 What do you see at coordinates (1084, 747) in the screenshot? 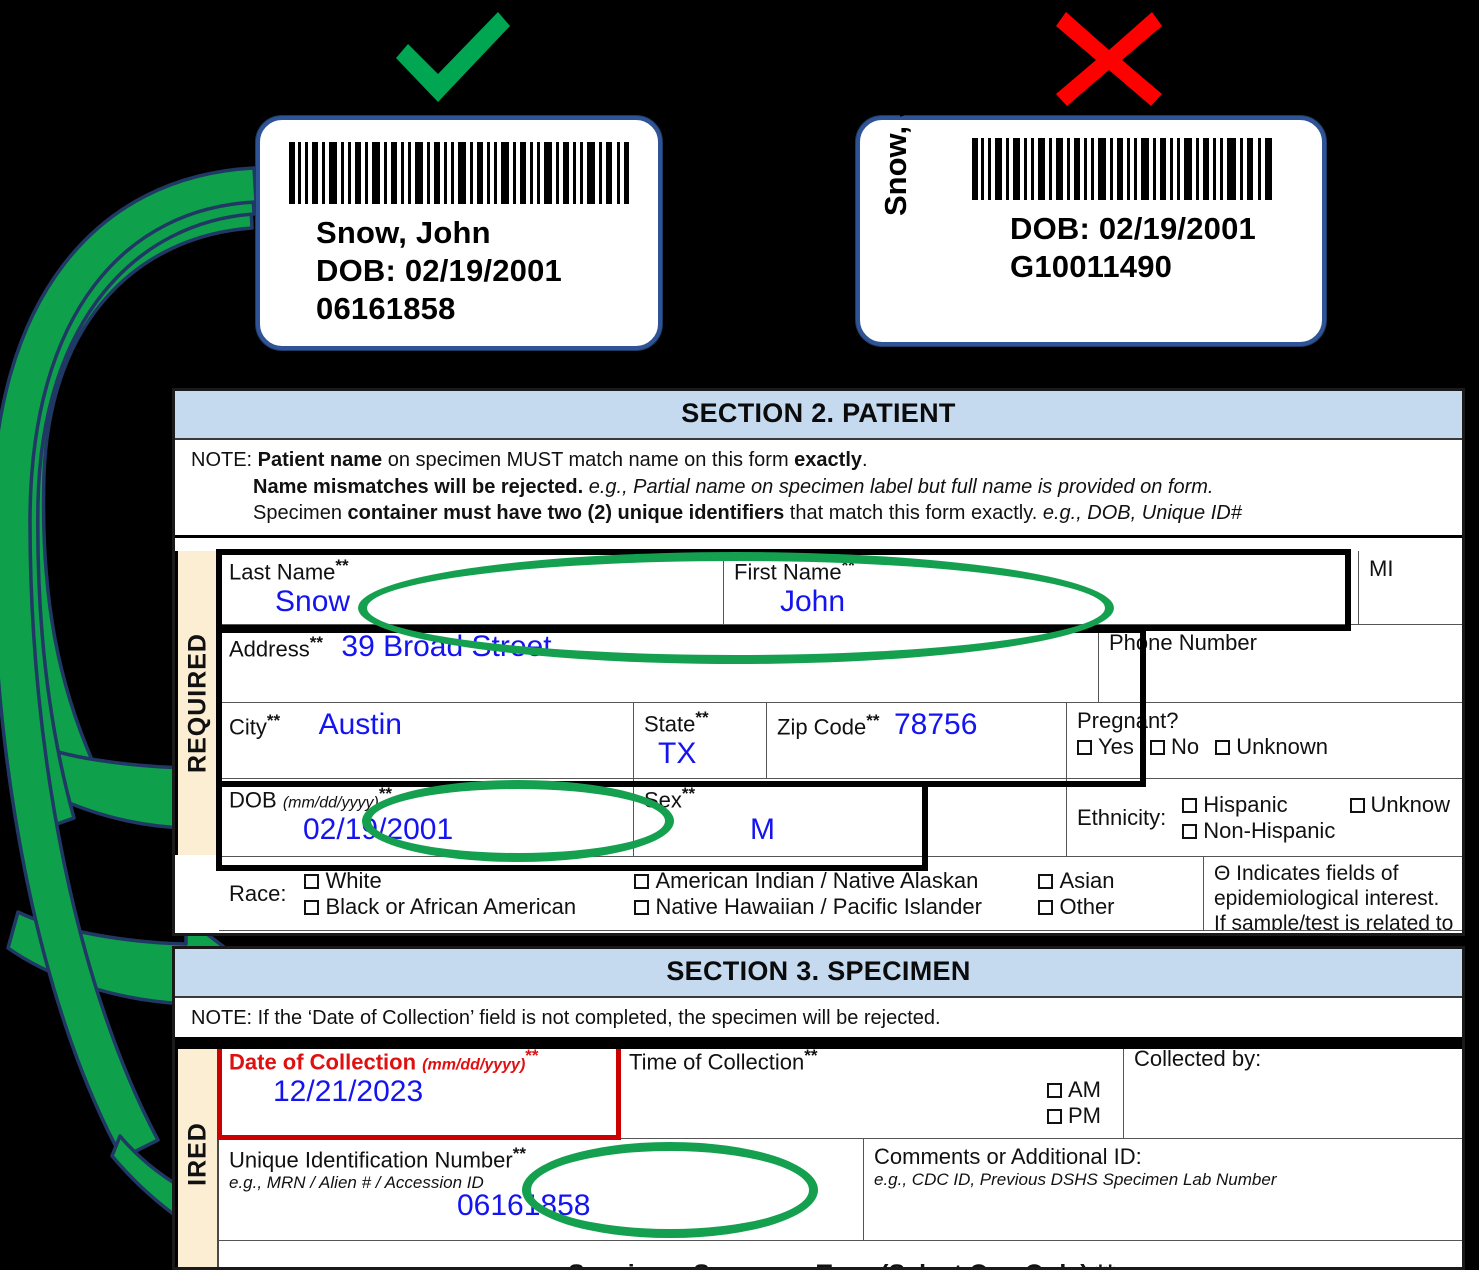
I see `checkbox-pregnant-yes` at bounding box center [1084, 747].